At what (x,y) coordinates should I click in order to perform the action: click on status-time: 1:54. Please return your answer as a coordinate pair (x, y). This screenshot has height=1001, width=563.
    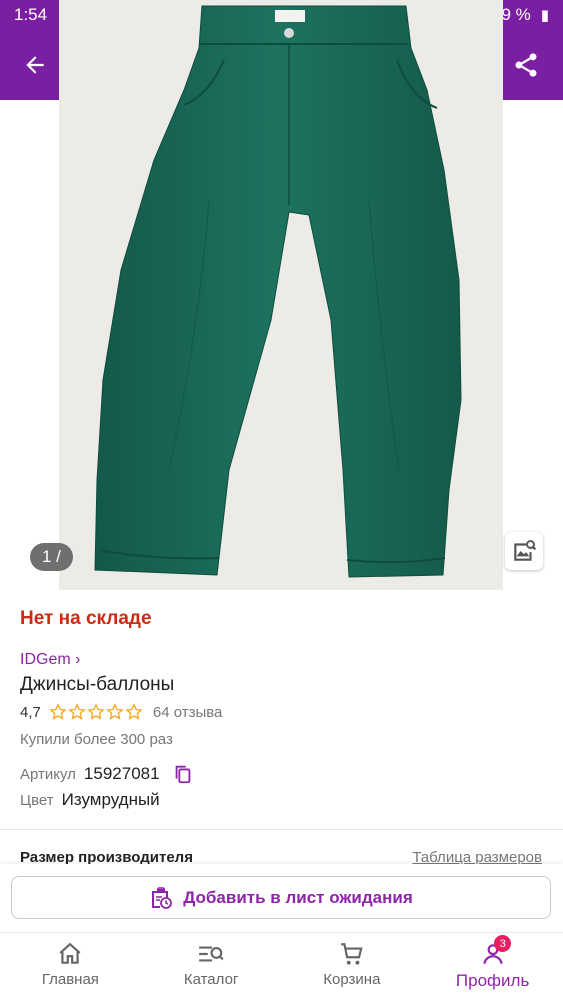
    Looking at the image, I should click on (31, 14).